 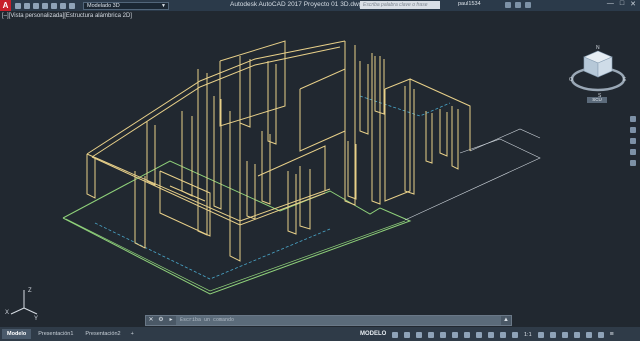 What do you see at coordinates (407, 334) in the screenshot?
I see `snap-icon` at bounding box center [407, 334].